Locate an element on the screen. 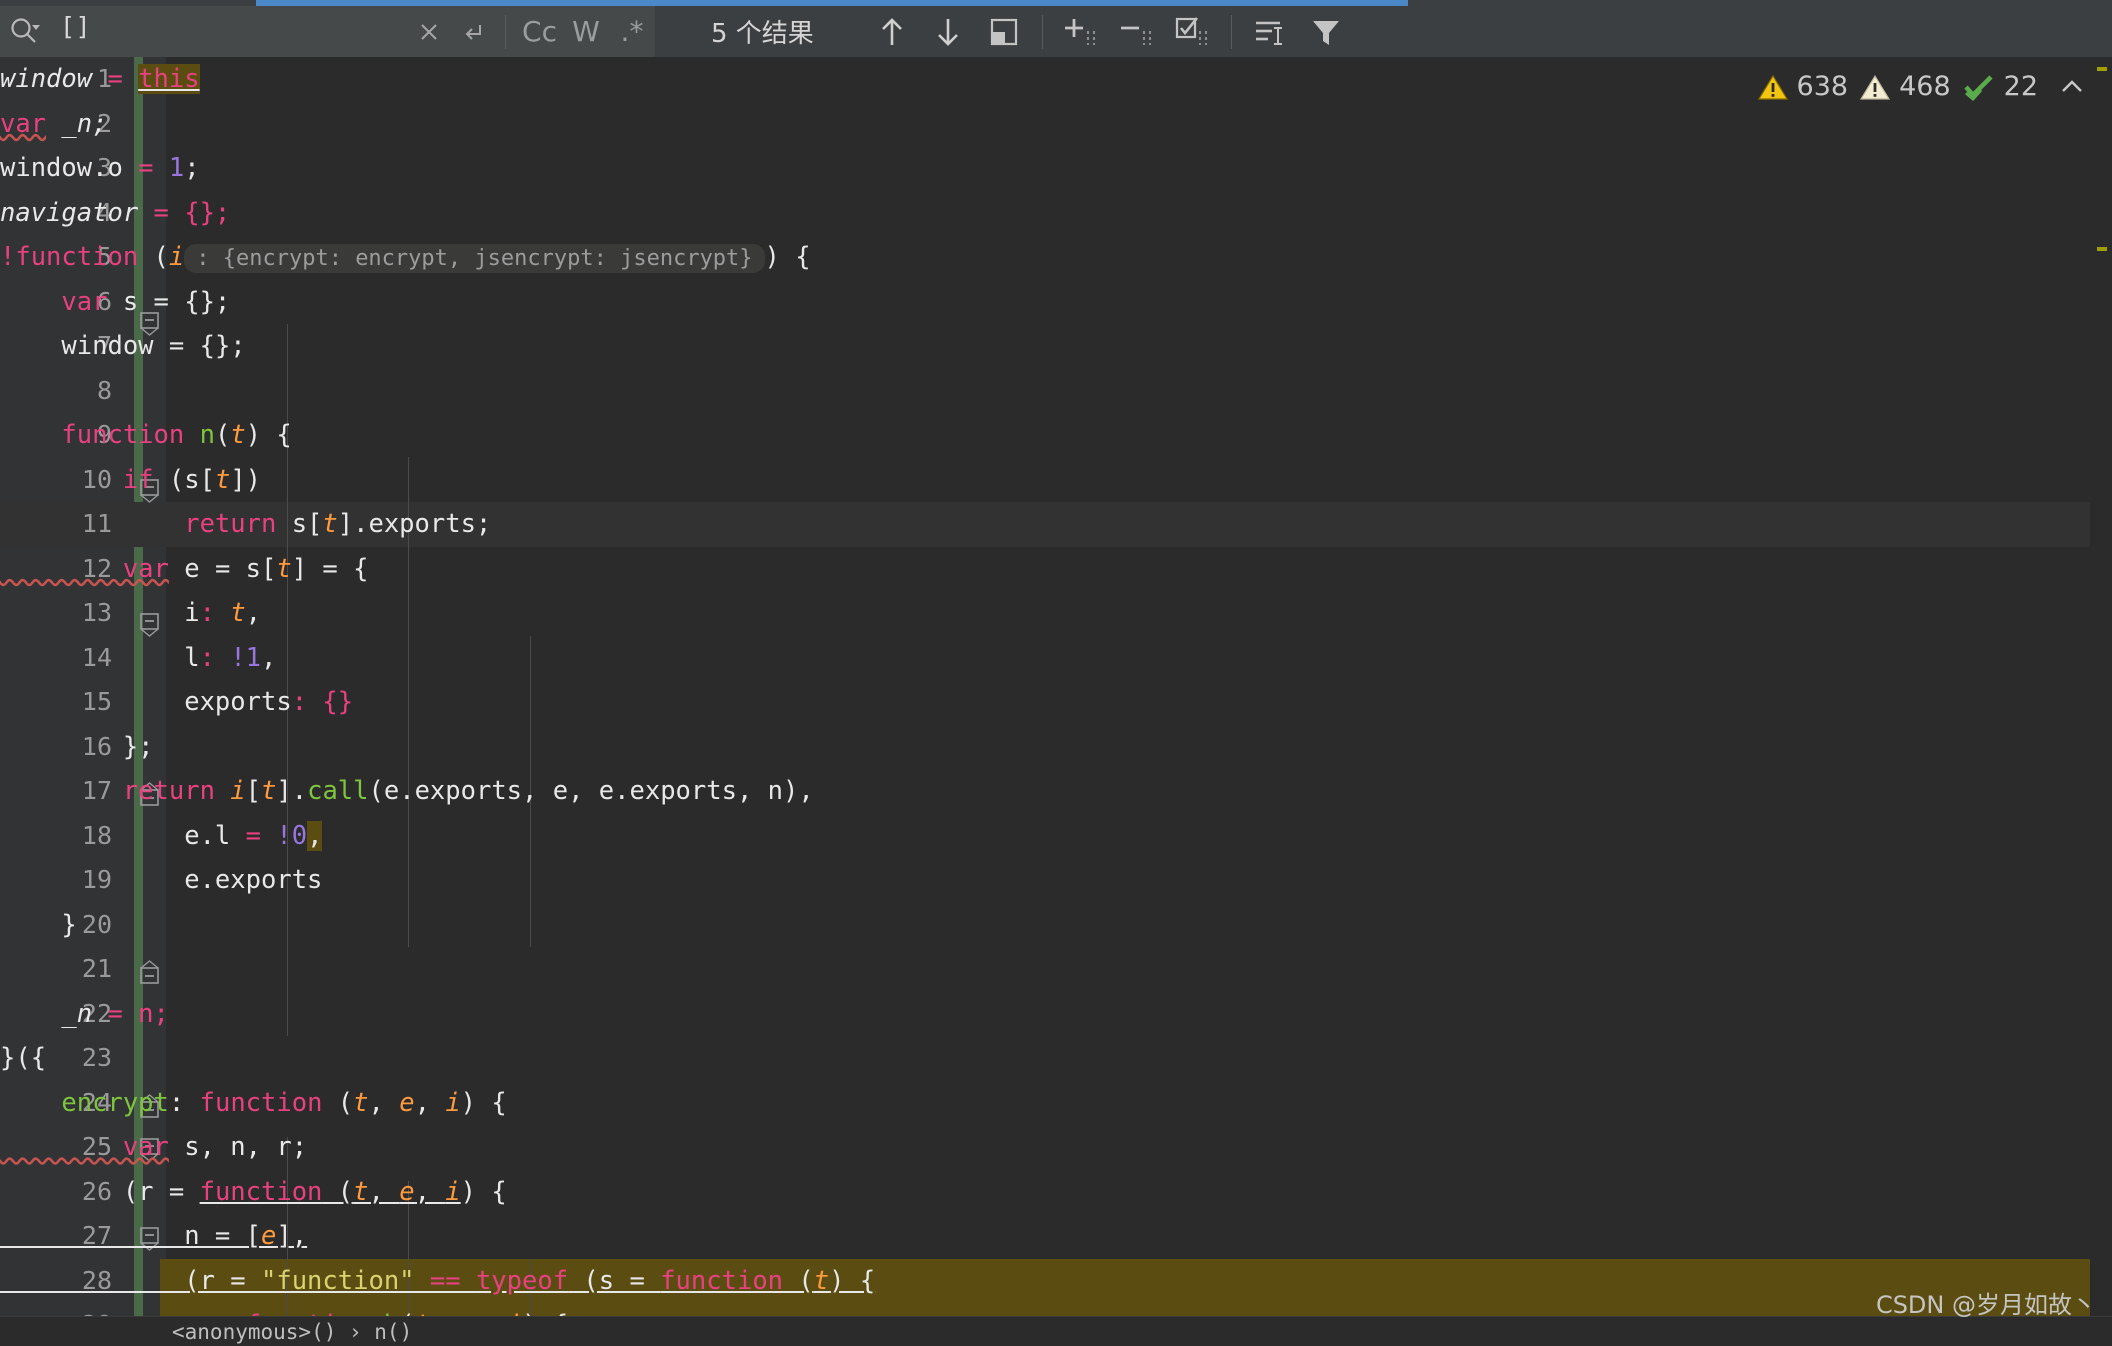  code-line: return s[t].exports; is located at coordinates (246, 524).